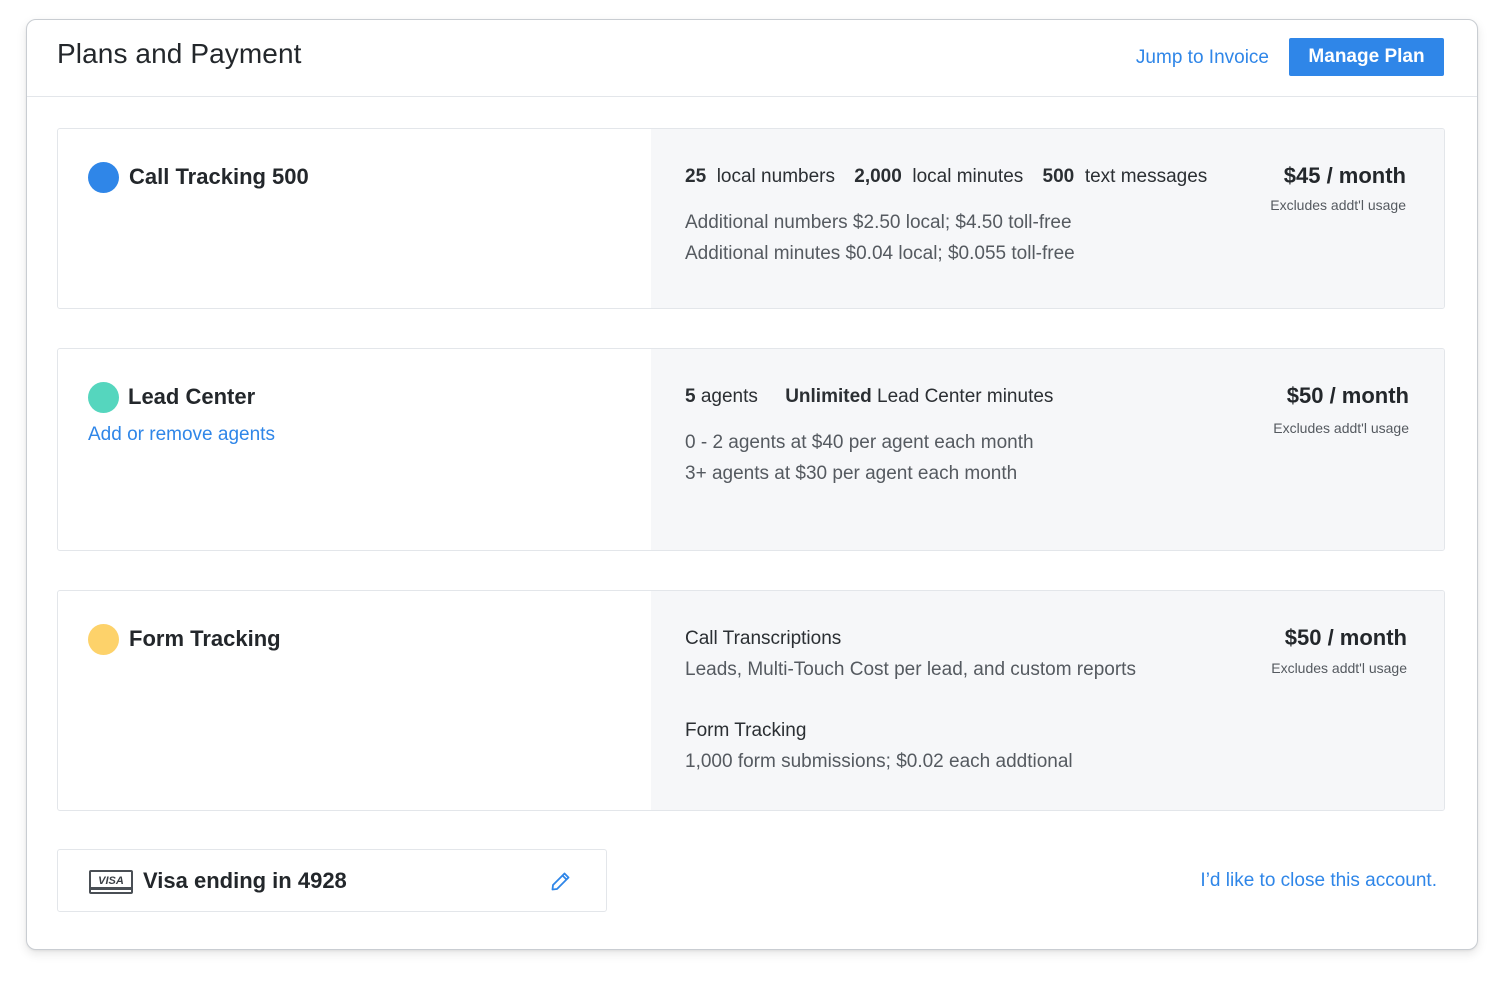 The height and width of the screenshot is (982, 1504). Describe the element at coordinates (729, 396) in the screenshot. I see `feature-label: agents` at that location.